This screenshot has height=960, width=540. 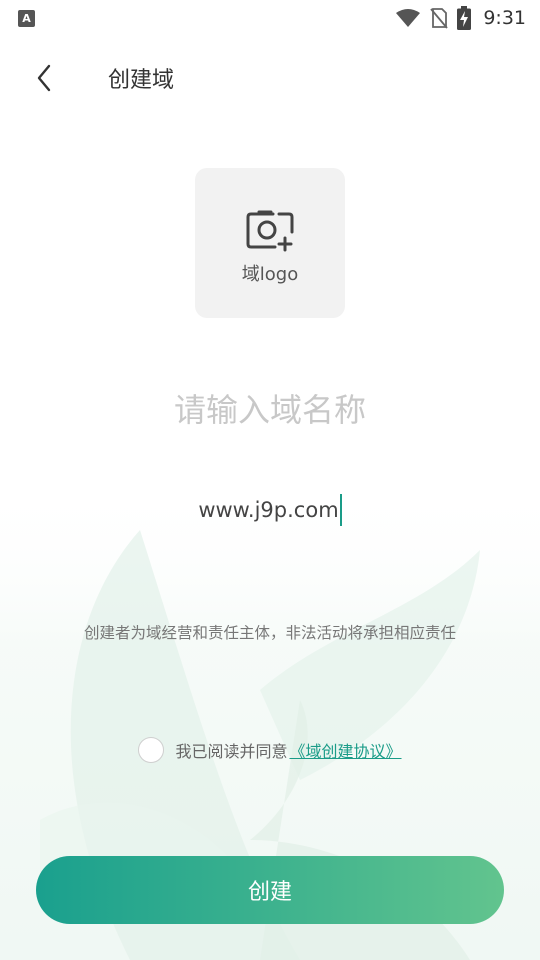 I want to click on agreement-row: 我已阅读并同意 《域创建协议》, so click(x=270, y=750).